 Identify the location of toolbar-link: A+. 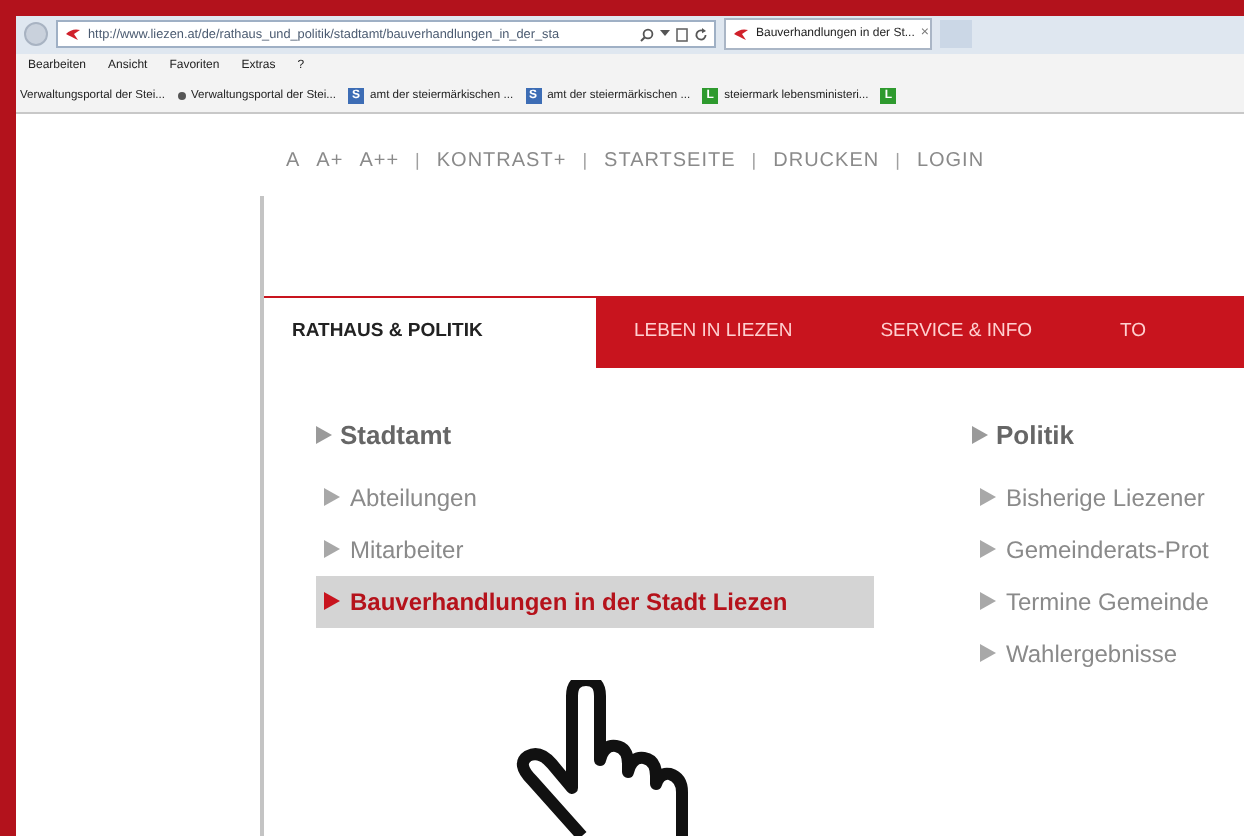
(330, 161).